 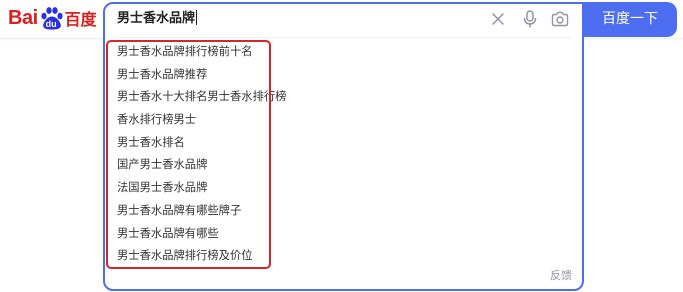 I want to click on suggestion-item: 香水排行榜男士, so click(x=201, y=120).